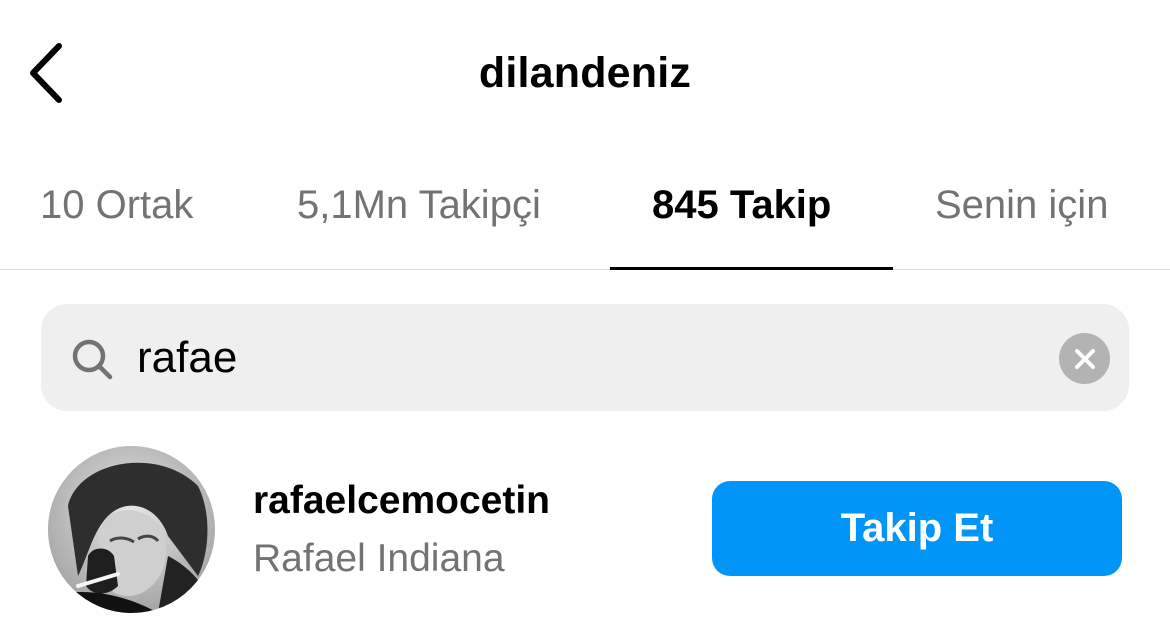 Image resolution: width=1170 pixels, height=631 pixels. What do you see at coordinates (379, 558) in the screenshot?
I see `full-name: Rafael Indiana` at bounding box center [379, 558].